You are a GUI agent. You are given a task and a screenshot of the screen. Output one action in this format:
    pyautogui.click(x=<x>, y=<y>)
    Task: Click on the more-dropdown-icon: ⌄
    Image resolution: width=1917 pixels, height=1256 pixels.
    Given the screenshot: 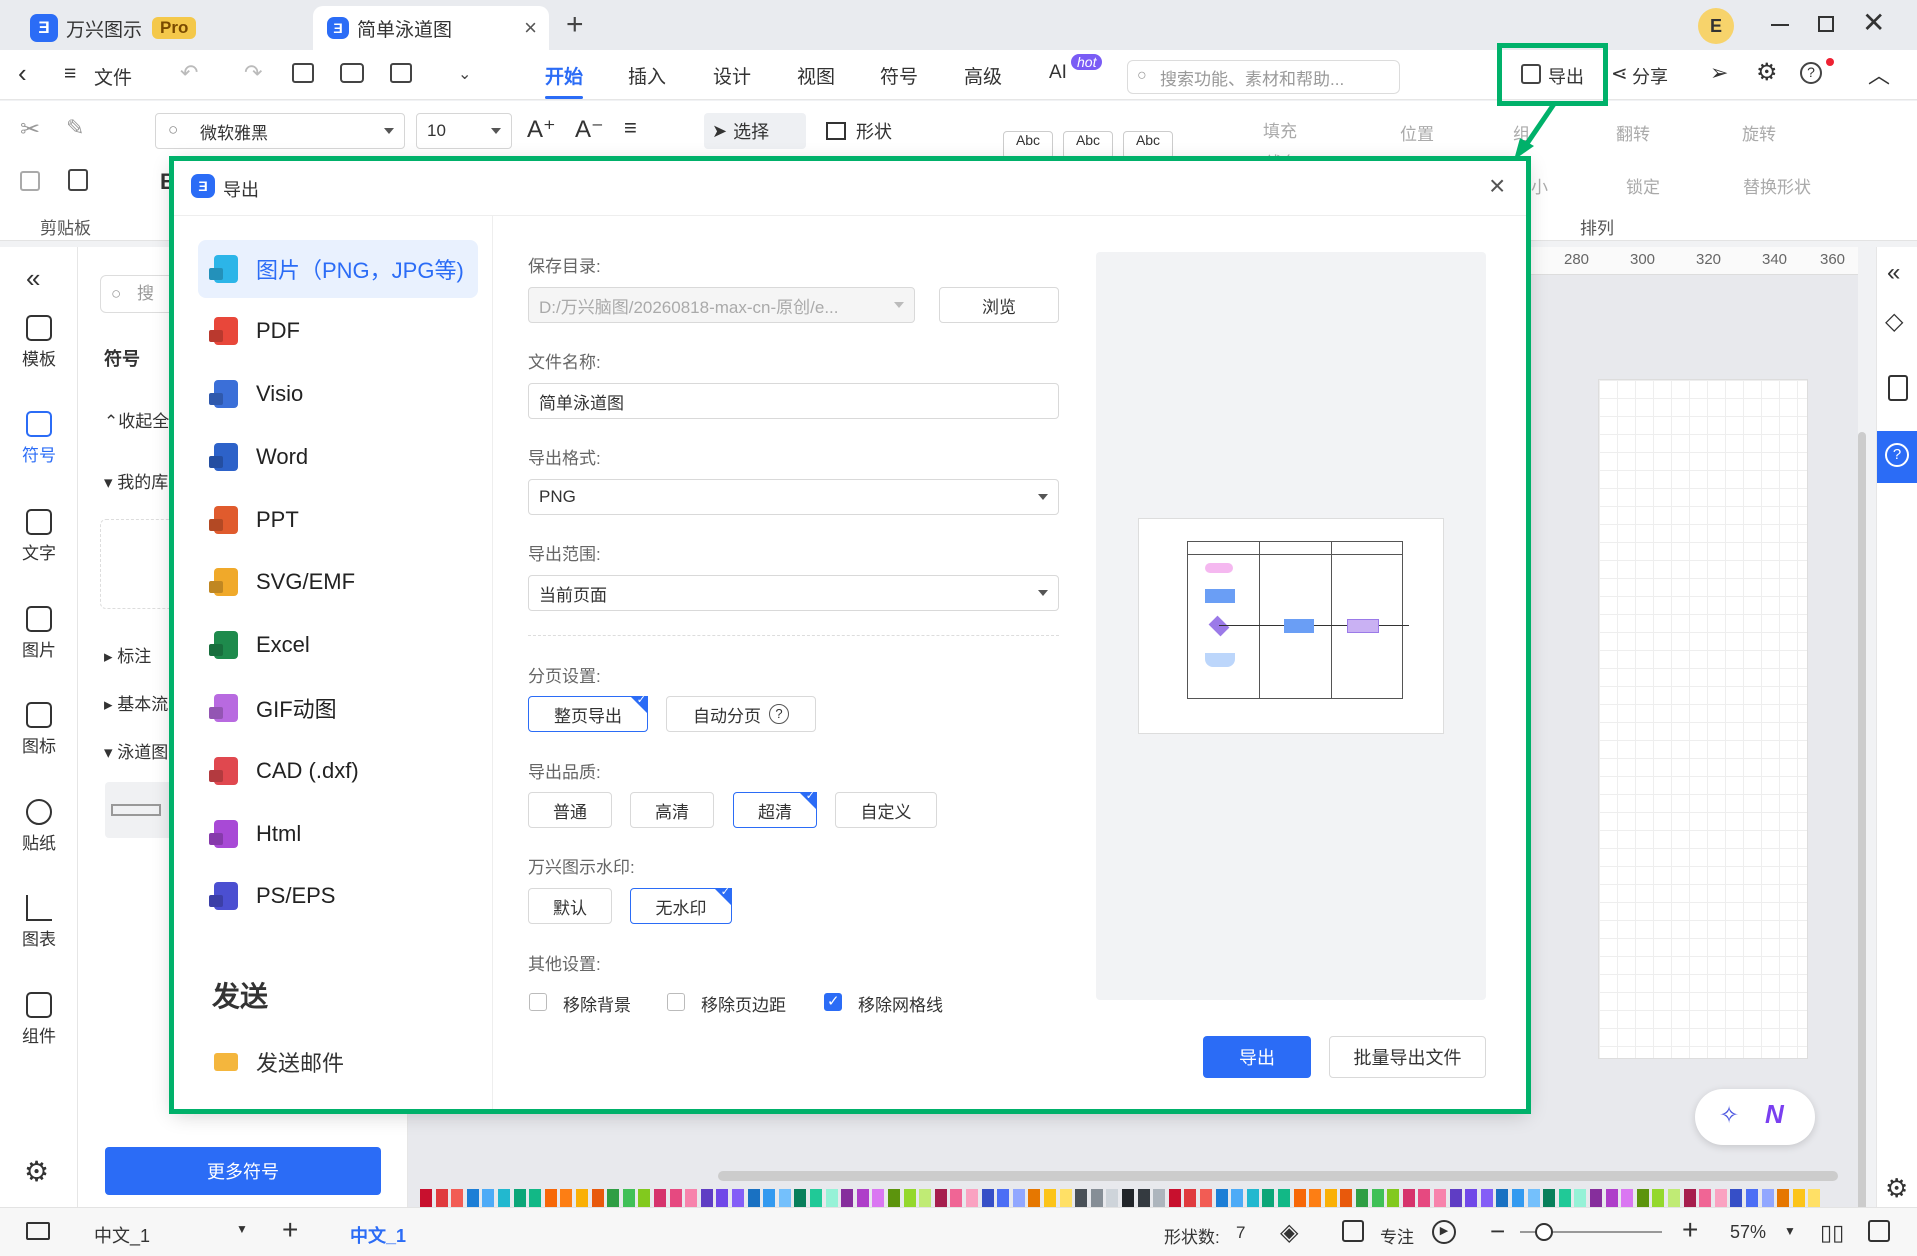 What is the action you would take?
    pyautogui.click(x=464, y=74)
    